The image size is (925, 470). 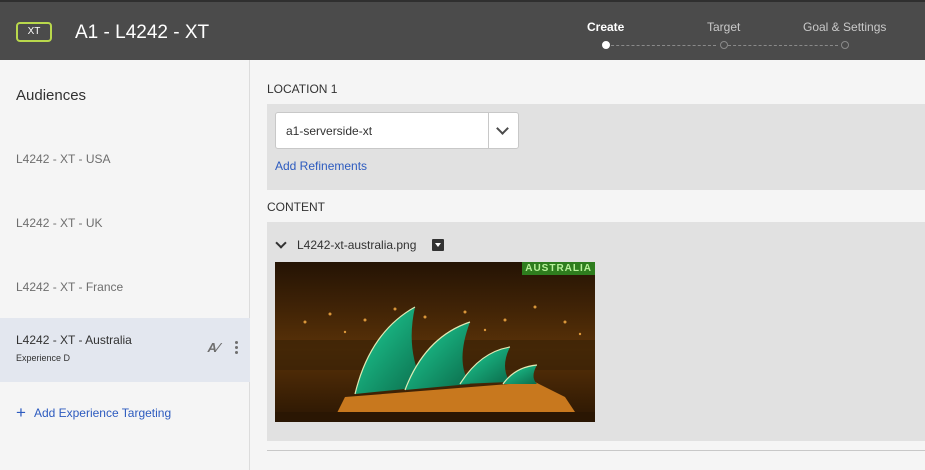 I want to click on workflow-steps: Create Target Goal & Settings, so click(x=740, y=37).